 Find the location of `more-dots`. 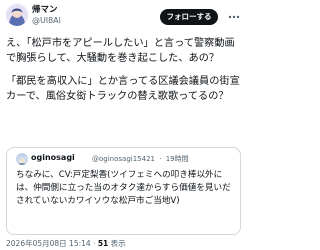

more-dots is located at coordinates (234, 17).